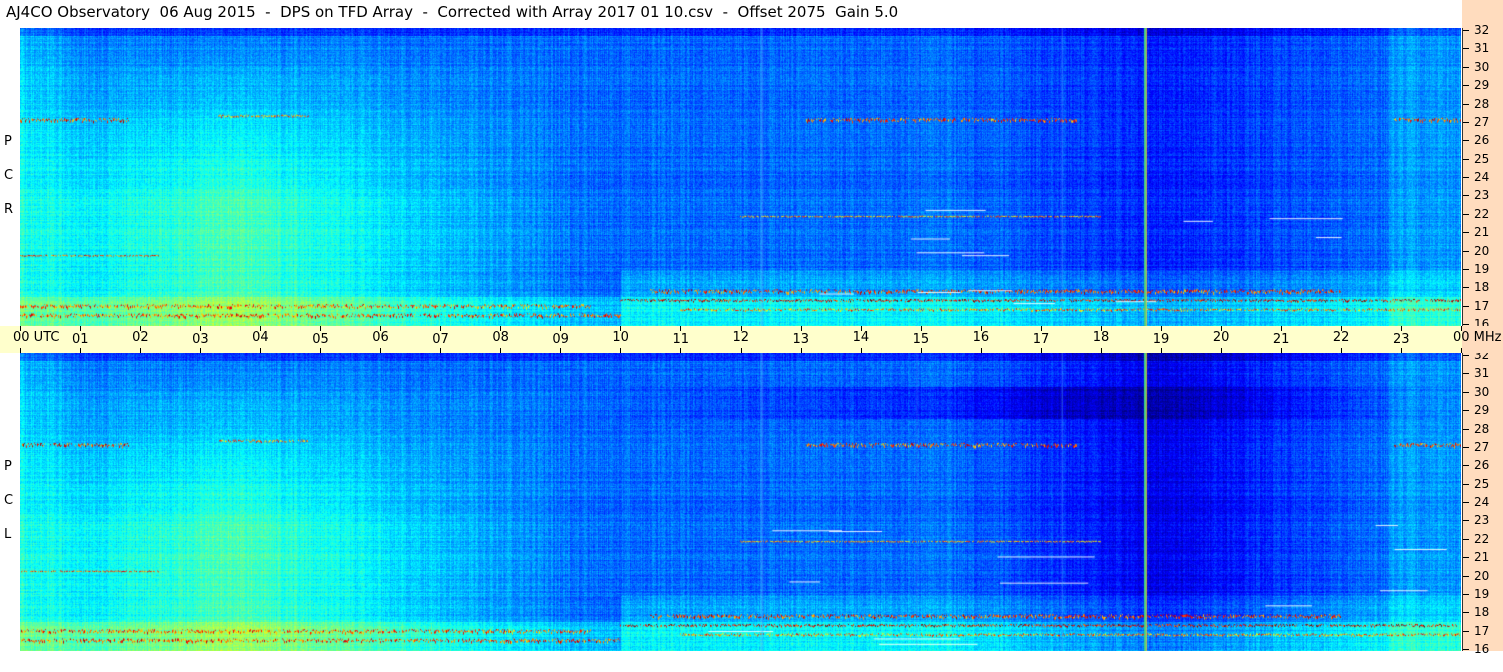 The image size is (1503, 672). What do you see at coordinates (320, 339) in the screenshot?
I see `time-tick-label: 05` at bounding box center [320, 339].